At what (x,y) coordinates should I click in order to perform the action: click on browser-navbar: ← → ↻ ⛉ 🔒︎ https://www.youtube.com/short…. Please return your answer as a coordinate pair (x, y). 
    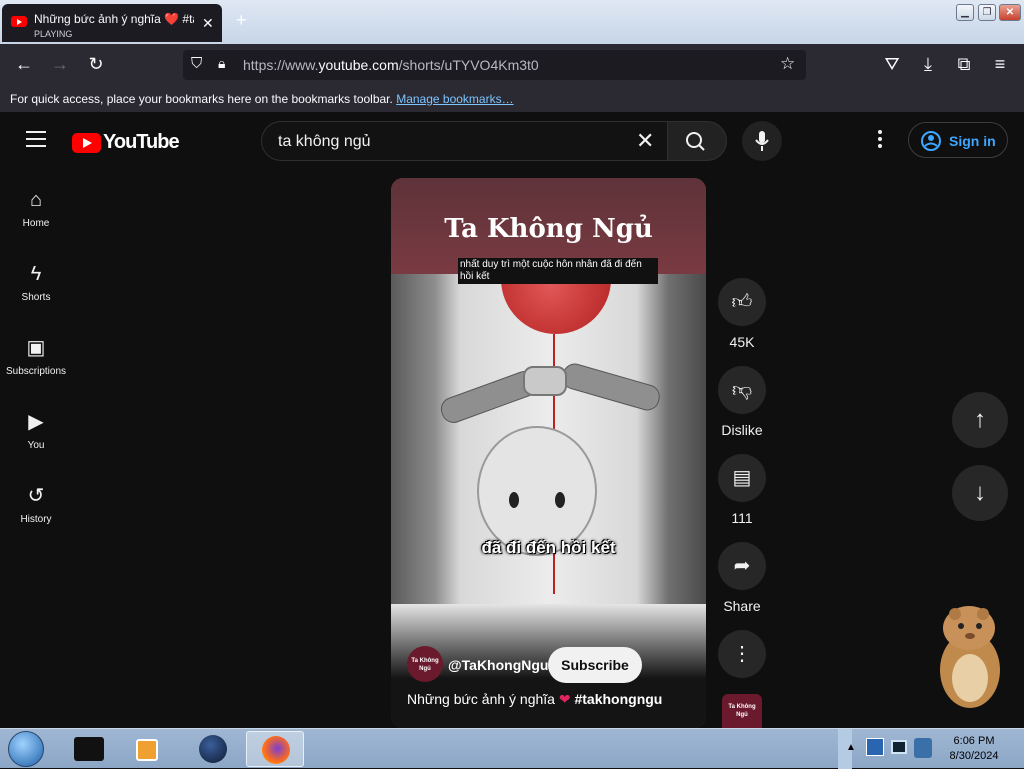
    Looking at the image, I should click on (512, 65).